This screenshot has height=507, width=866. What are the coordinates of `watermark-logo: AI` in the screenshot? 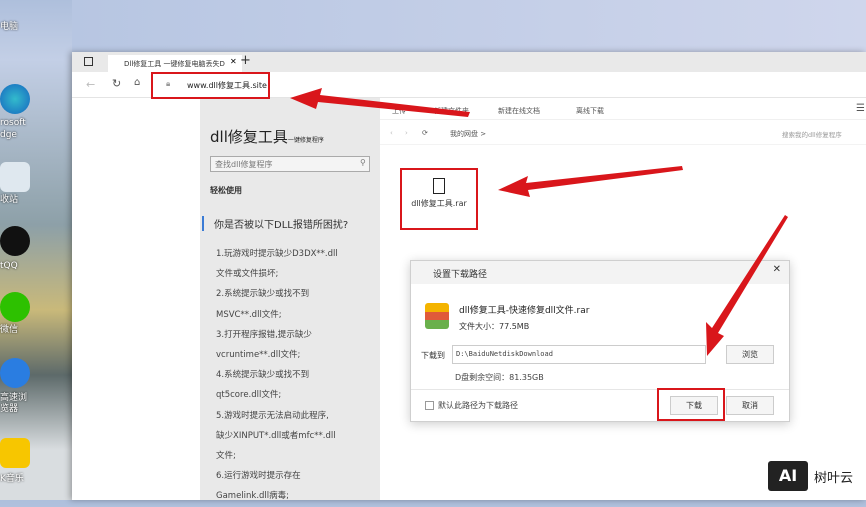 It's located at (788, 476).